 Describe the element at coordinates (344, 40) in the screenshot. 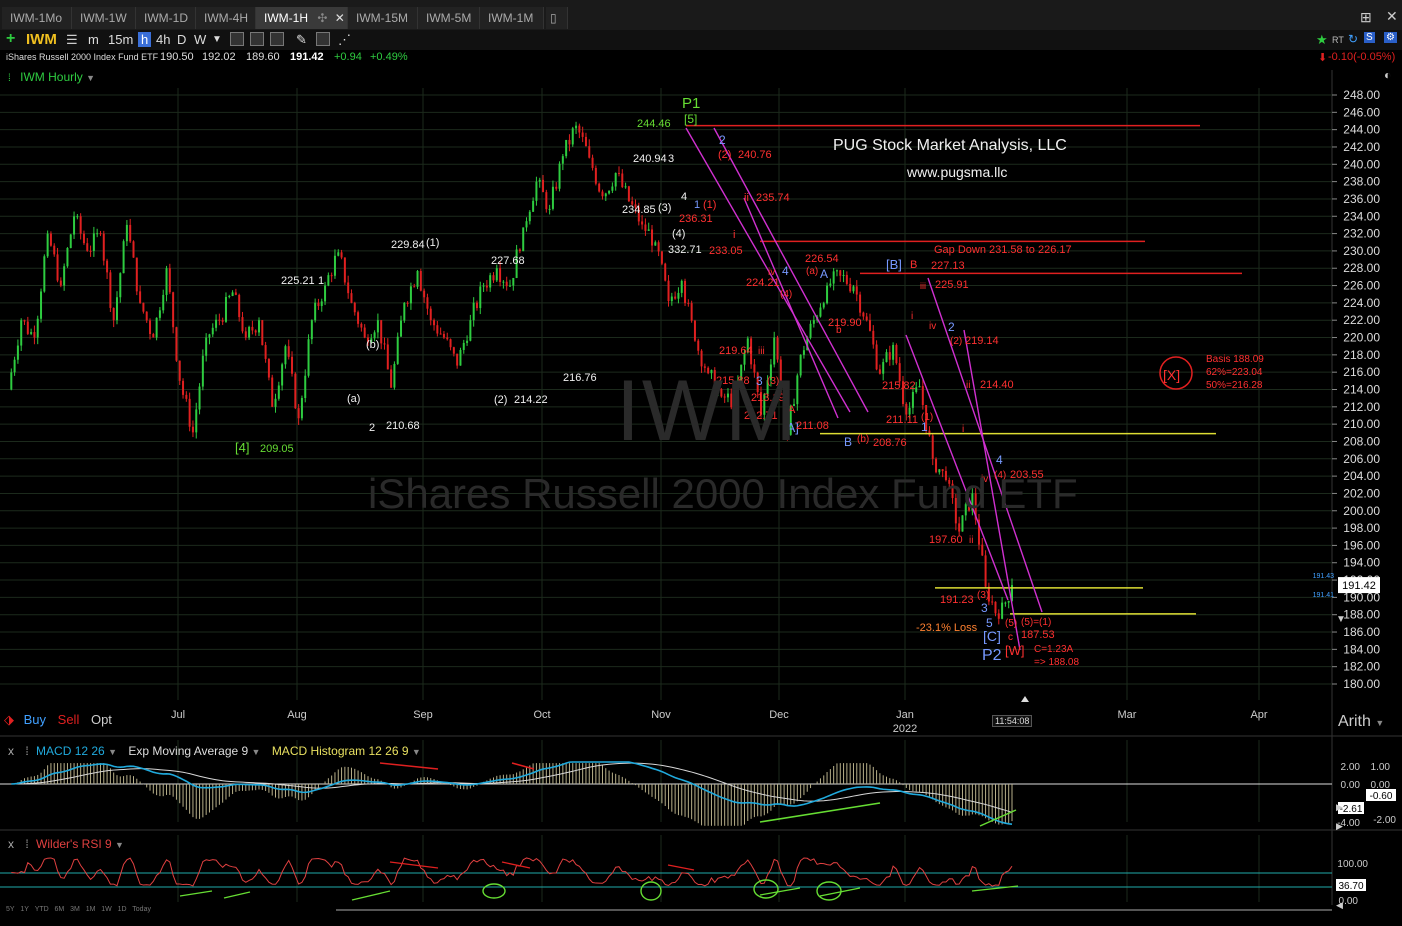

I see `share-icon: ⋰` at that location.